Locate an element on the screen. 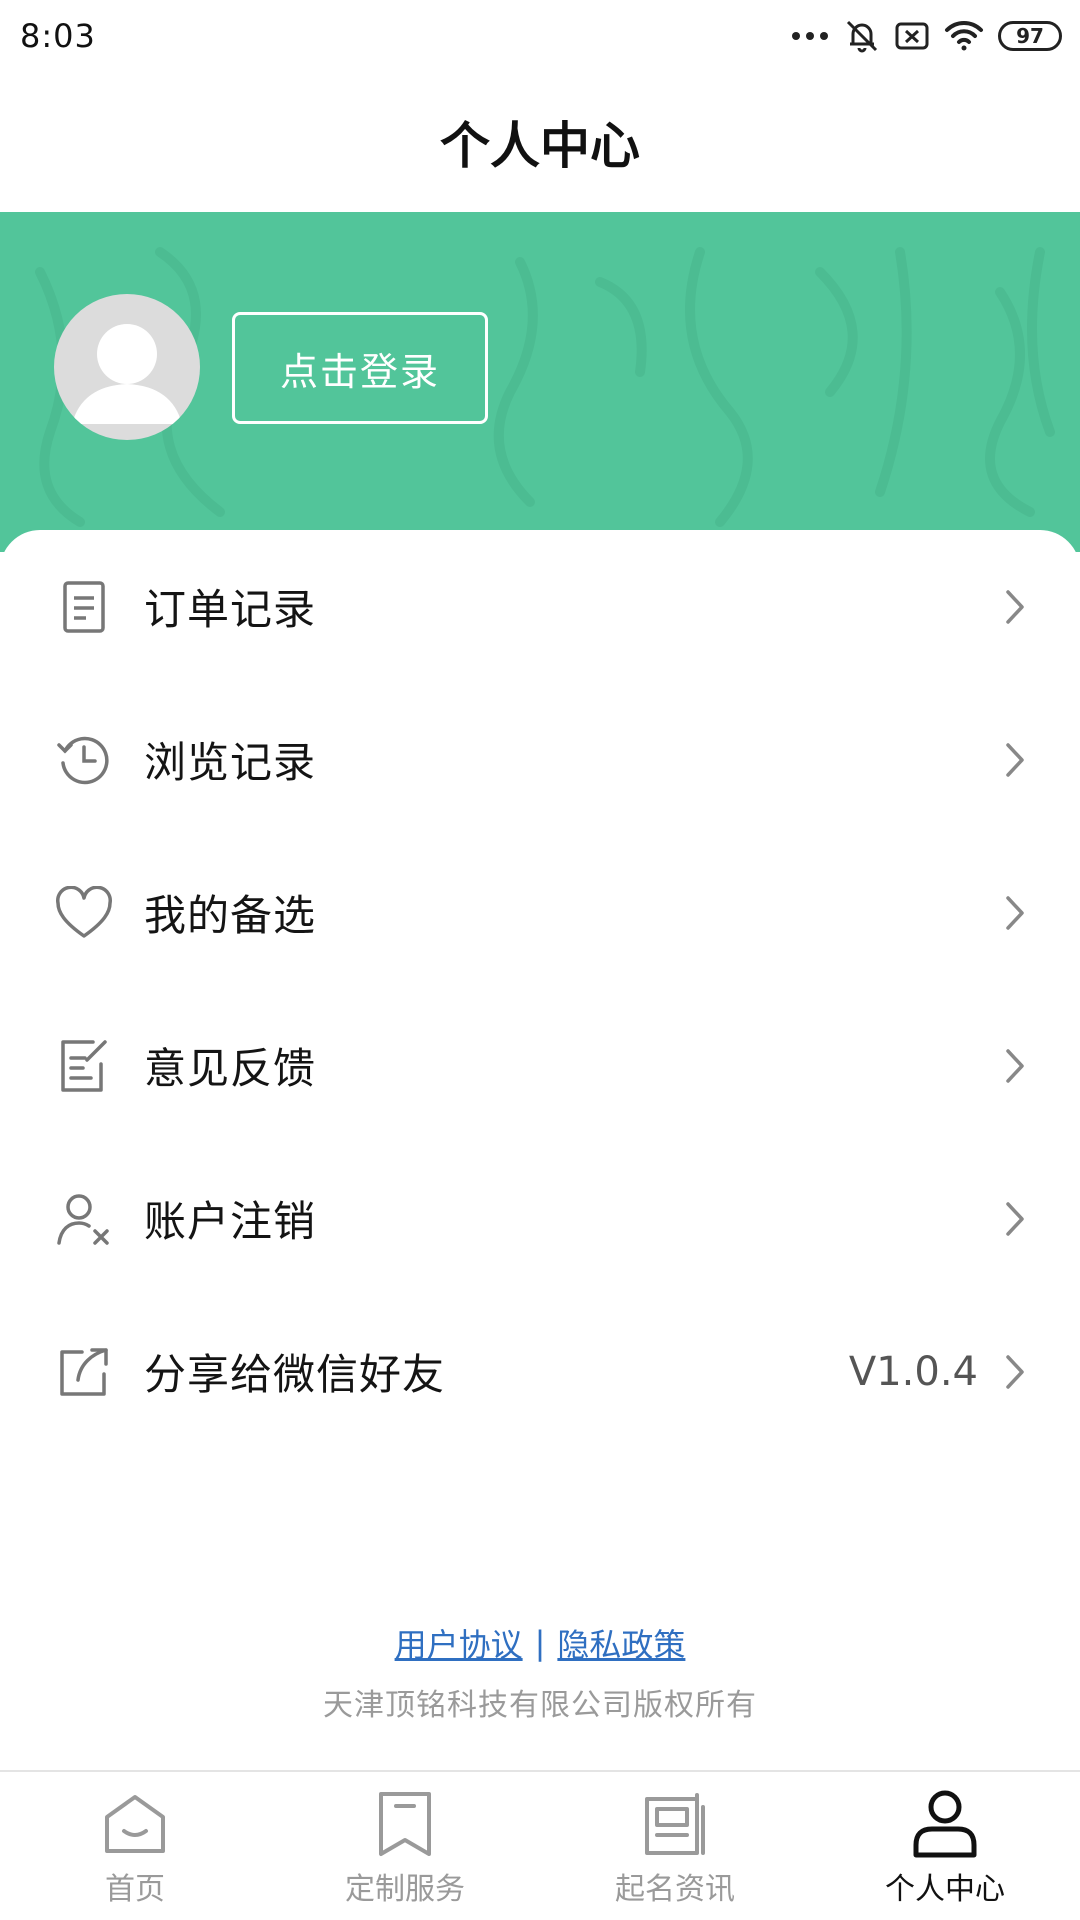 The image size is (1080, 1920). tab-naming-news: 起名资讯 is located at coordinates (675, 1846).